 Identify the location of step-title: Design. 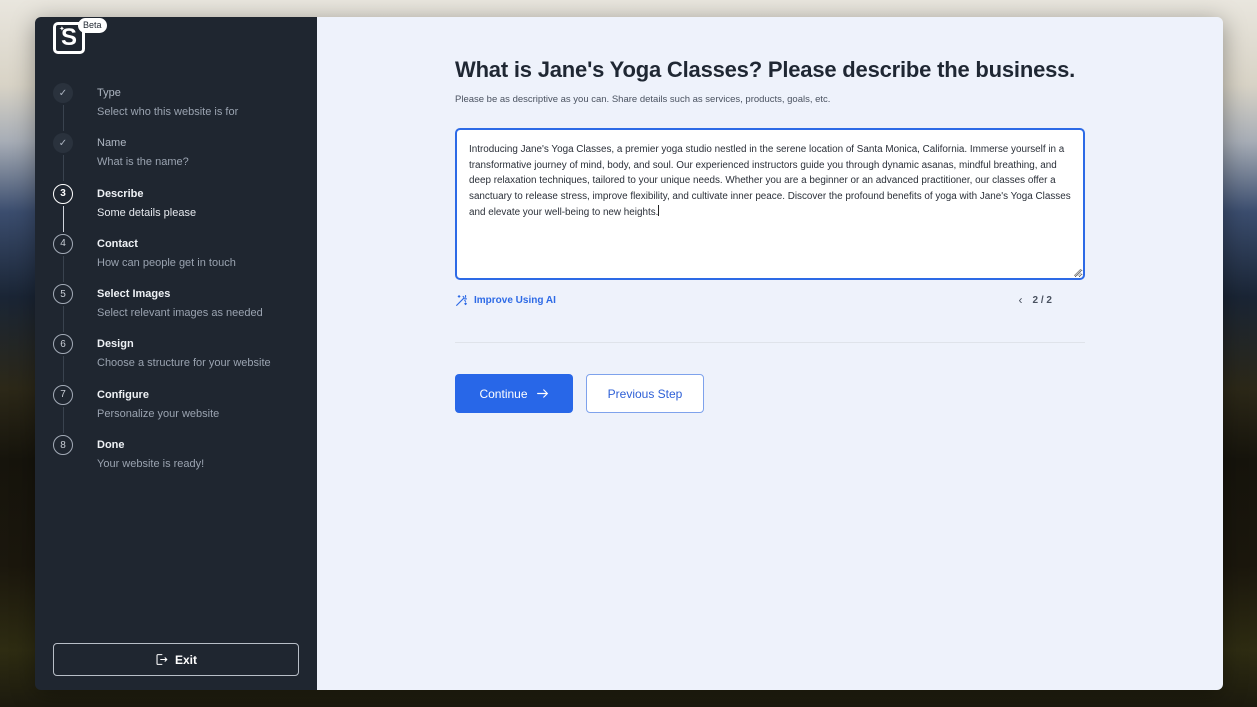
(115, 344).